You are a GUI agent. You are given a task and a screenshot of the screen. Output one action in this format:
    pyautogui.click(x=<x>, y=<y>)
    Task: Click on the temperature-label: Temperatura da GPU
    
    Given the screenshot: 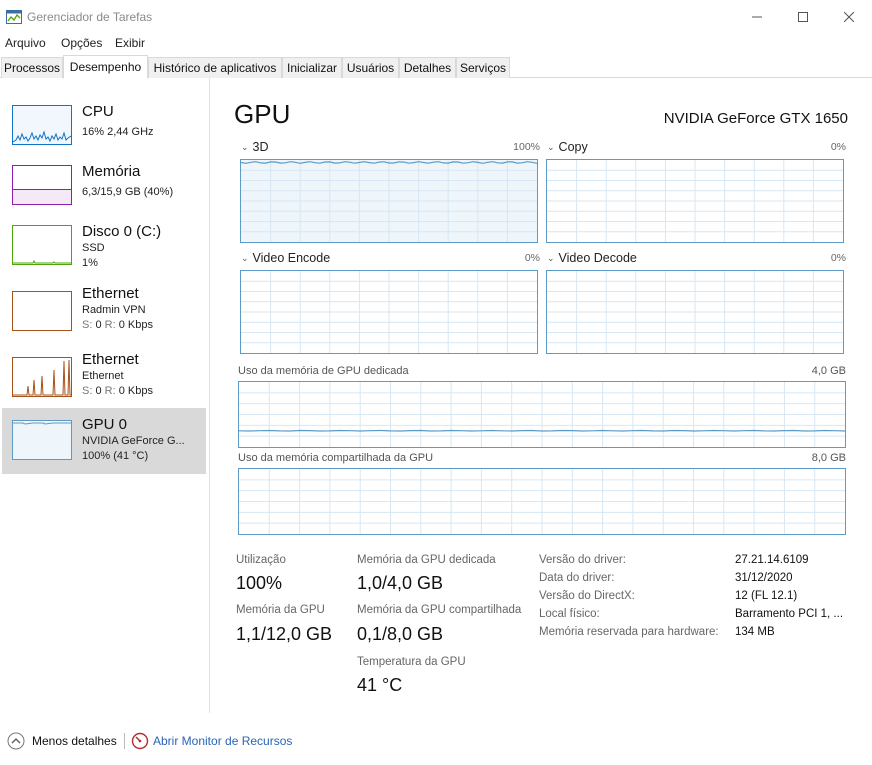 What is the action you would take?
    pyautogui.click(x=411, y=662)
    